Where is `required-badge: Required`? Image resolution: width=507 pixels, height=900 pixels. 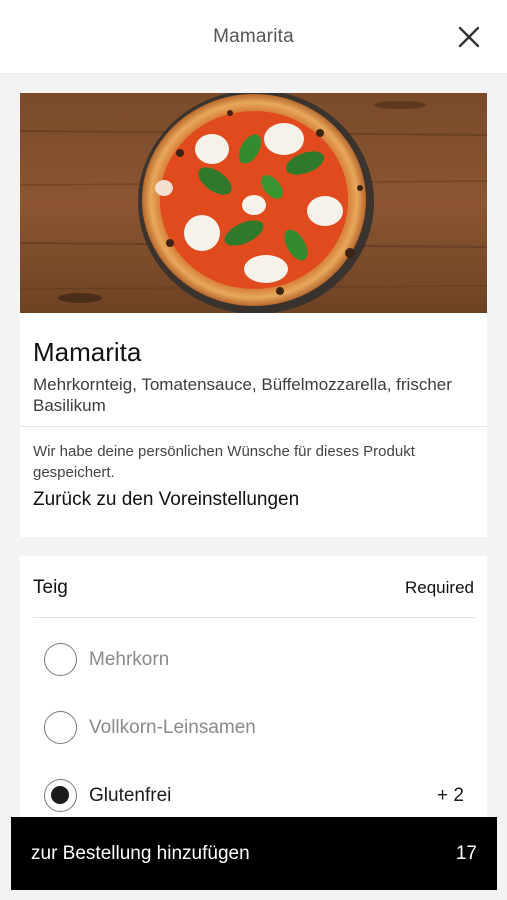 required-badge: Required is located at coordinates (439, 587).